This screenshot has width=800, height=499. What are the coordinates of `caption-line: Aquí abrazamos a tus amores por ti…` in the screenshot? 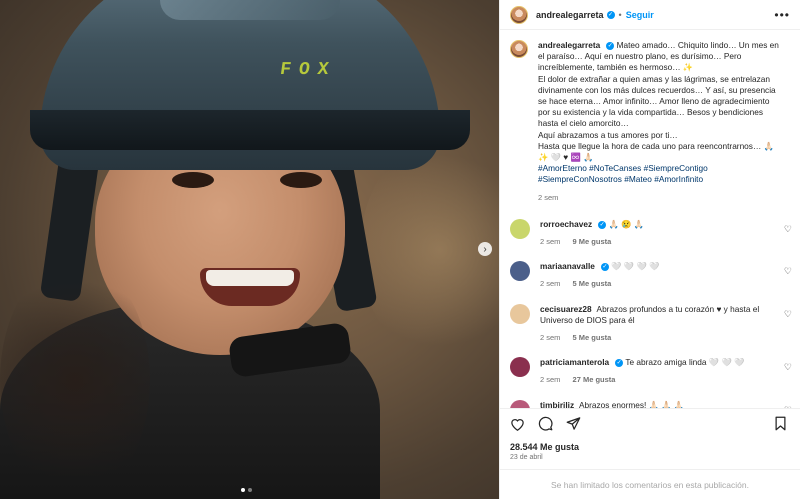 It's located at (608, 134).